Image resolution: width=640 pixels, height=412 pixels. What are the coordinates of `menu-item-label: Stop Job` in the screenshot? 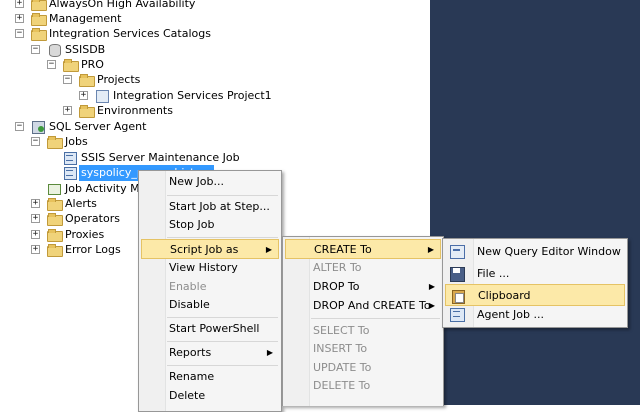 It's located at (192, 224).